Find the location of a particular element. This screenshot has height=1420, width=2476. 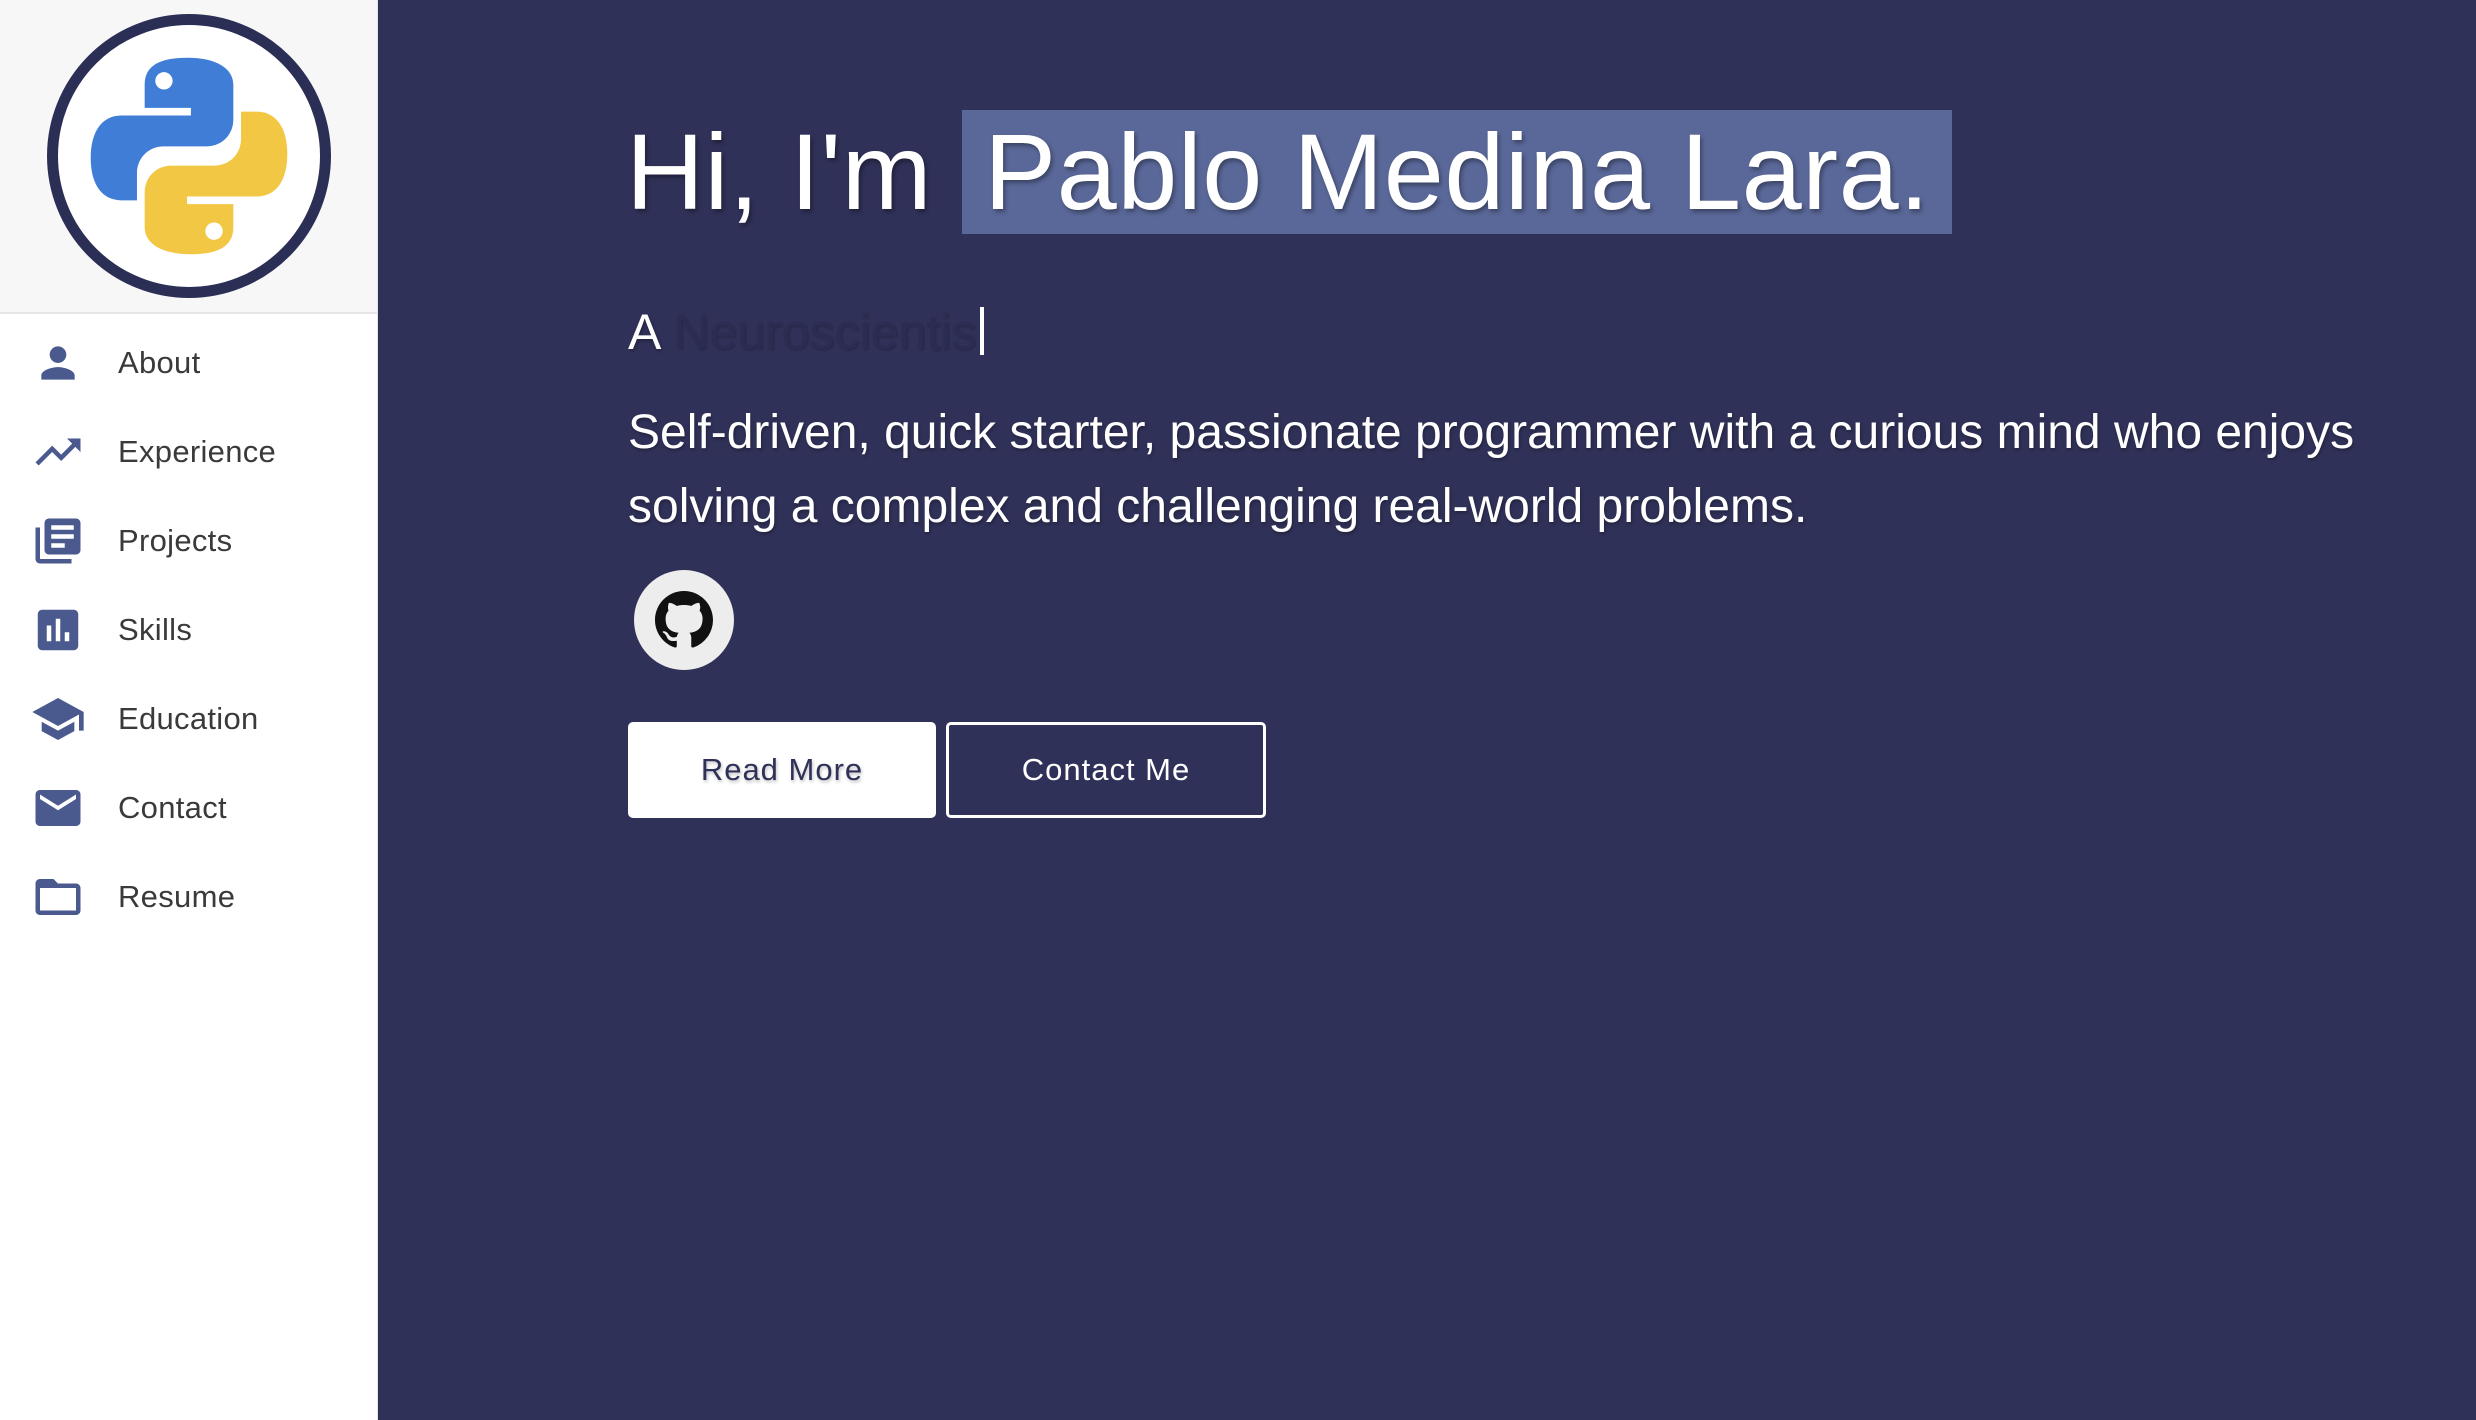

trending-up-icon is located at coordinates (58, 452).